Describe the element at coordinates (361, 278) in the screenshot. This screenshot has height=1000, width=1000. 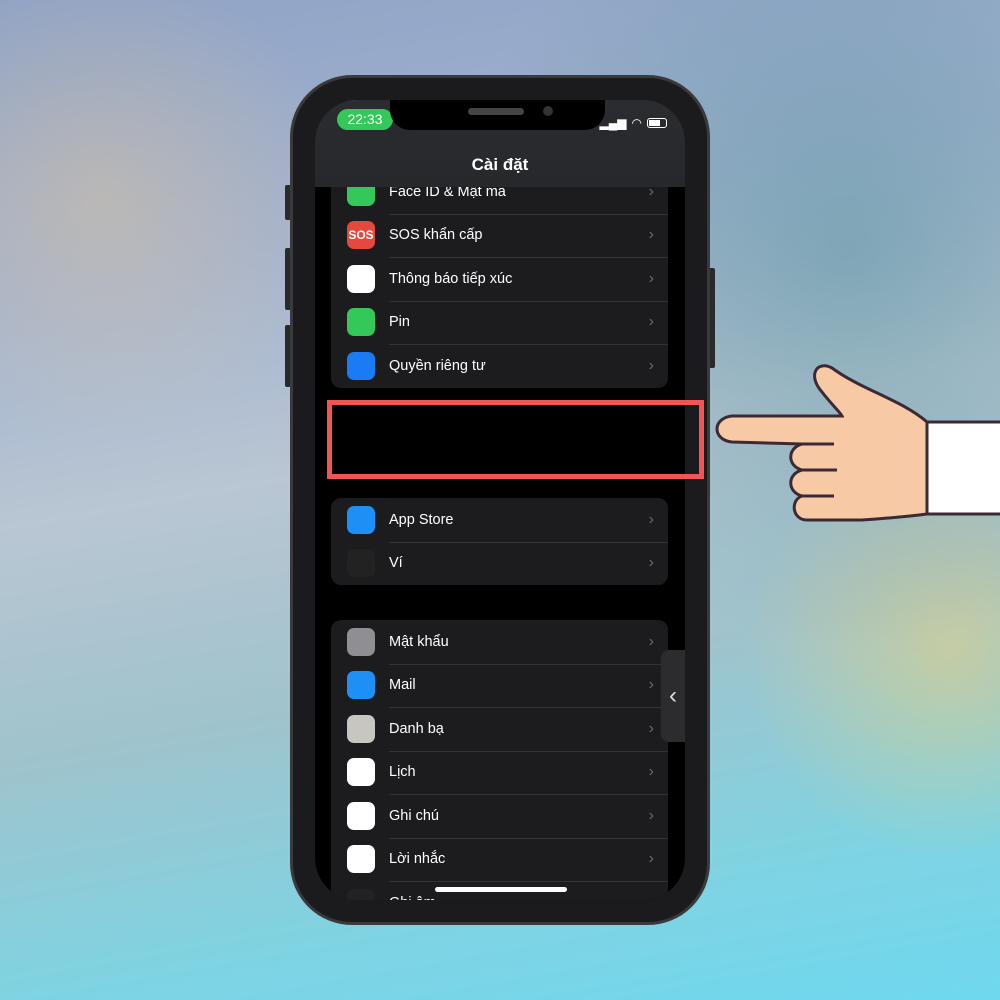
I see `exposure-icon` at that location.